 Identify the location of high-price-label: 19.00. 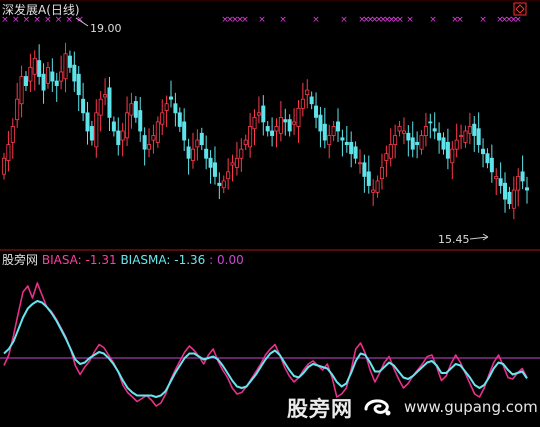
(106, 28).